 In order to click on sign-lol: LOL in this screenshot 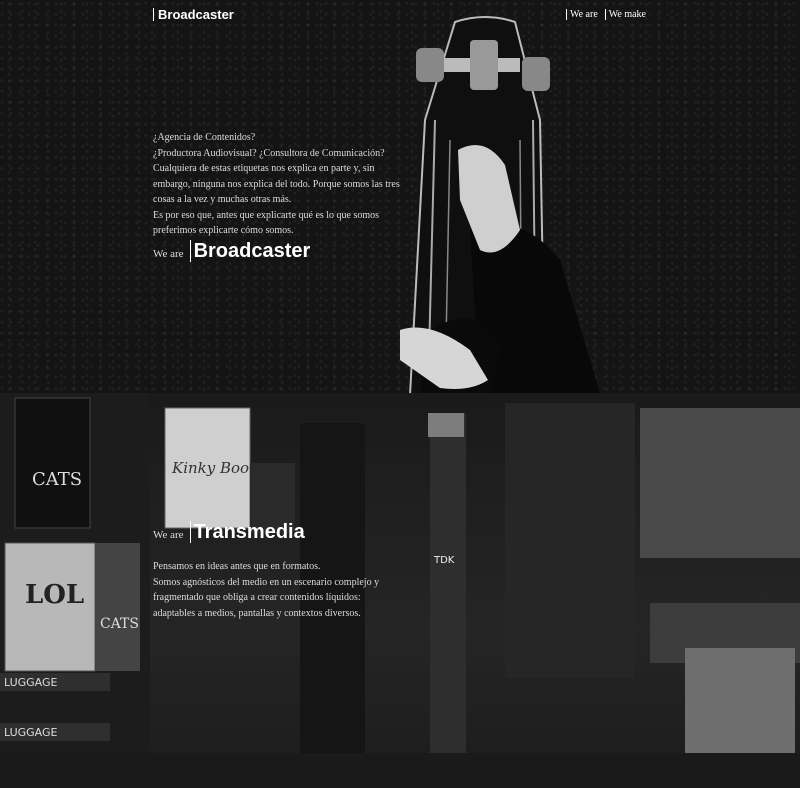, I will do `click(54, 595)`.